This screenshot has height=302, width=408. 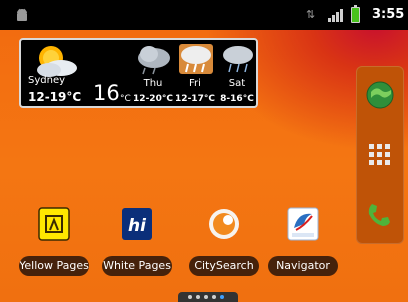 What do you see at coordinates (224, 224) in the screenshot?
I see `citysearch-icon` at bounding box center [224, 224].